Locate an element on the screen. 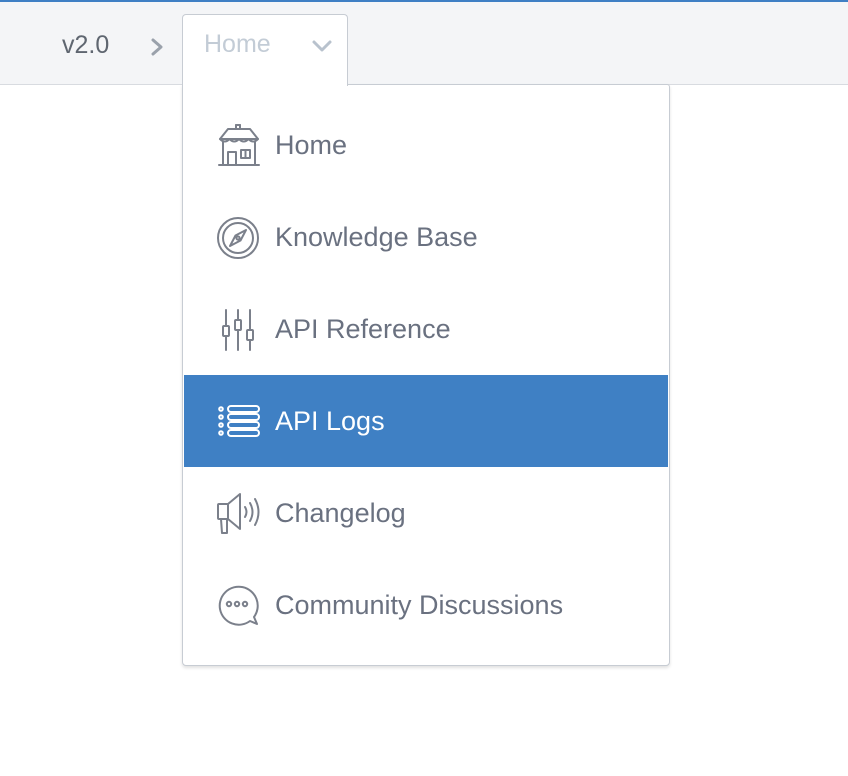 Image resolution: width=848 pixels, height=776 pixels. sliders-icon is located at coordinates (239, 330).